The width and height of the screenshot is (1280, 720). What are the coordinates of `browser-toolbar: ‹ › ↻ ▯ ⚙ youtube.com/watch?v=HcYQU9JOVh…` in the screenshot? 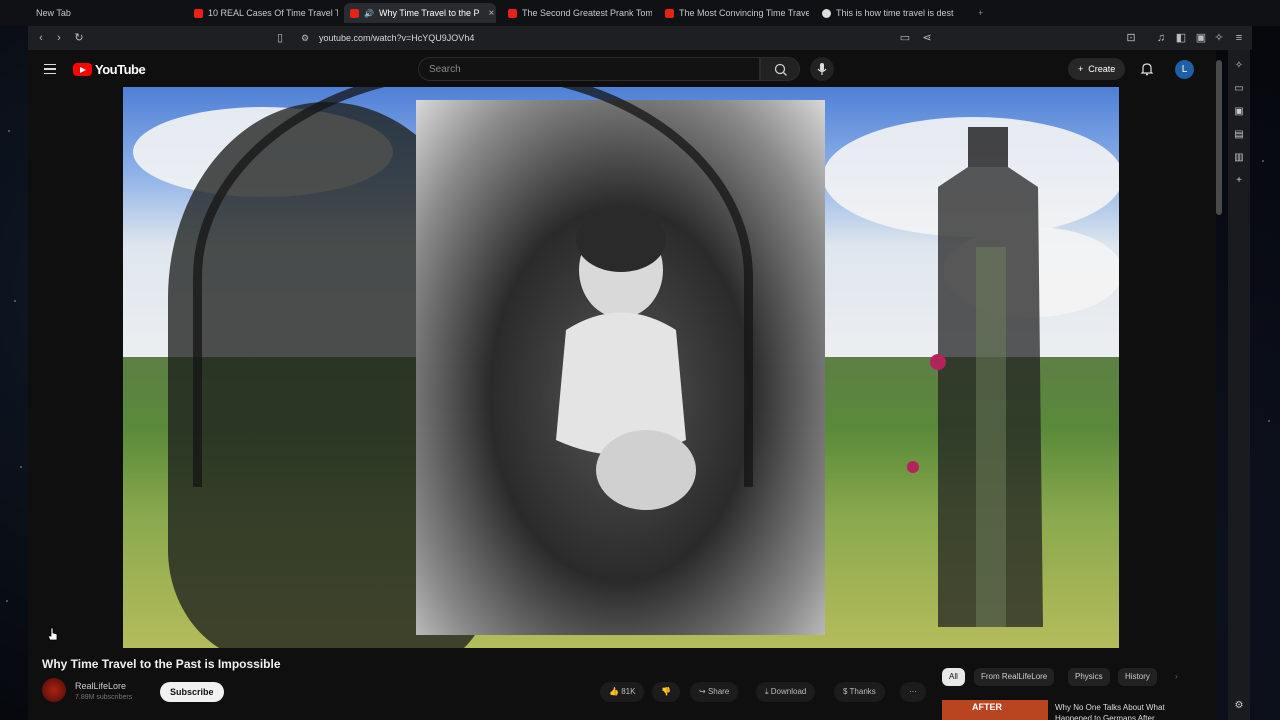 It's located at (640, 38).